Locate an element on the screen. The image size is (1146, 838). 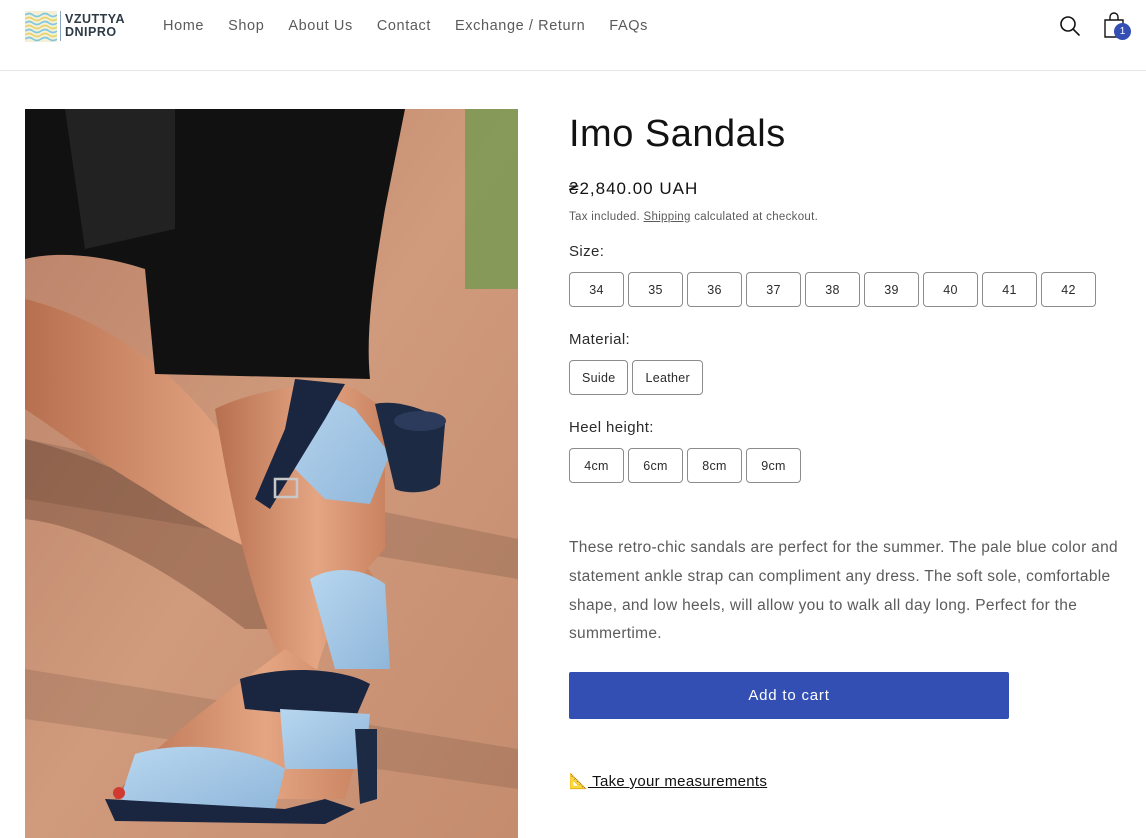
measurements-label: Take your measurements is located at coordinates (677, 781).